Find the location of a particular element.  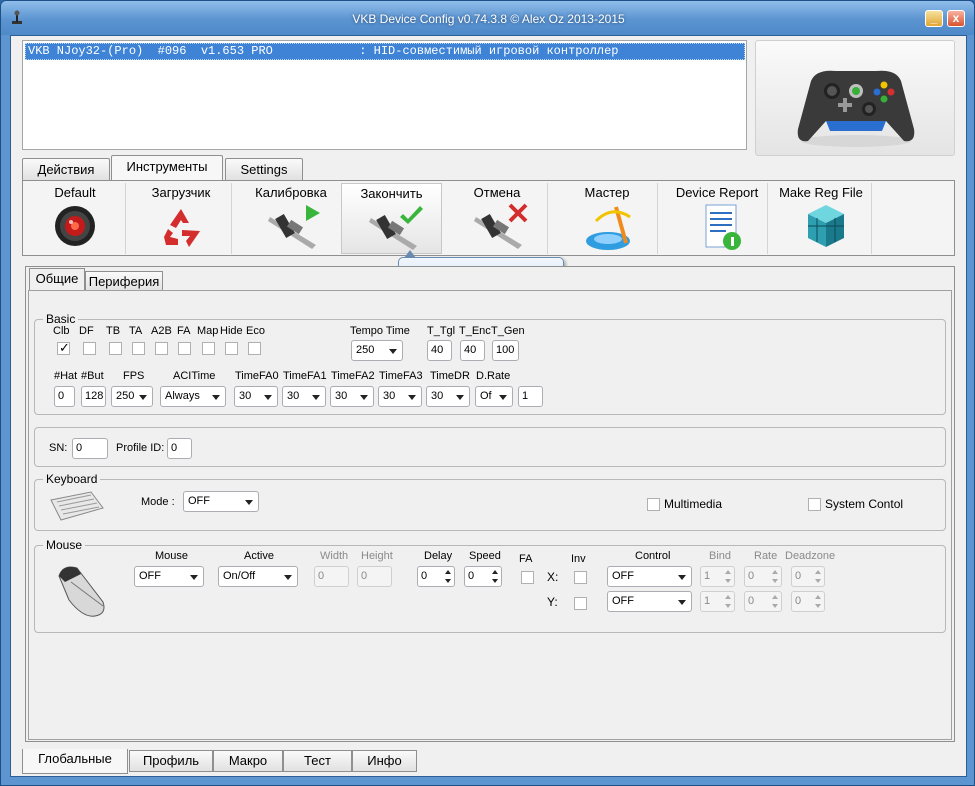

mouse-width-input: 0 is located at coordinates (331, 576).